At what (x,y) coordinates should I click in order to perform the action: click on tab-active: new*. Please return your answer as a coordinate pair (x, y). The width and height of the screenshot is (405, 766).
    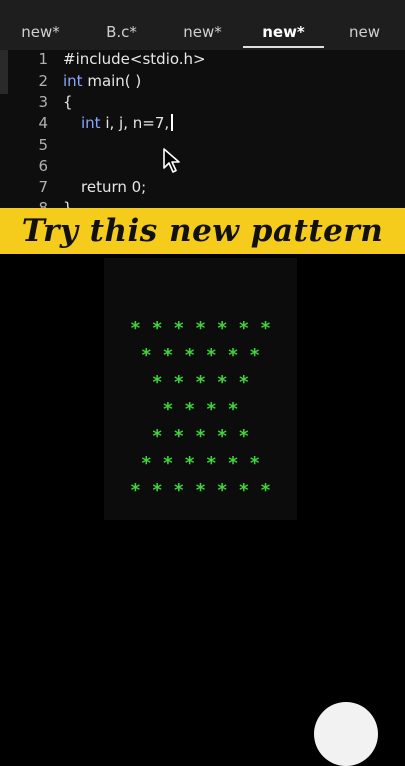
    Looking at the image, I should click on (283, 25).